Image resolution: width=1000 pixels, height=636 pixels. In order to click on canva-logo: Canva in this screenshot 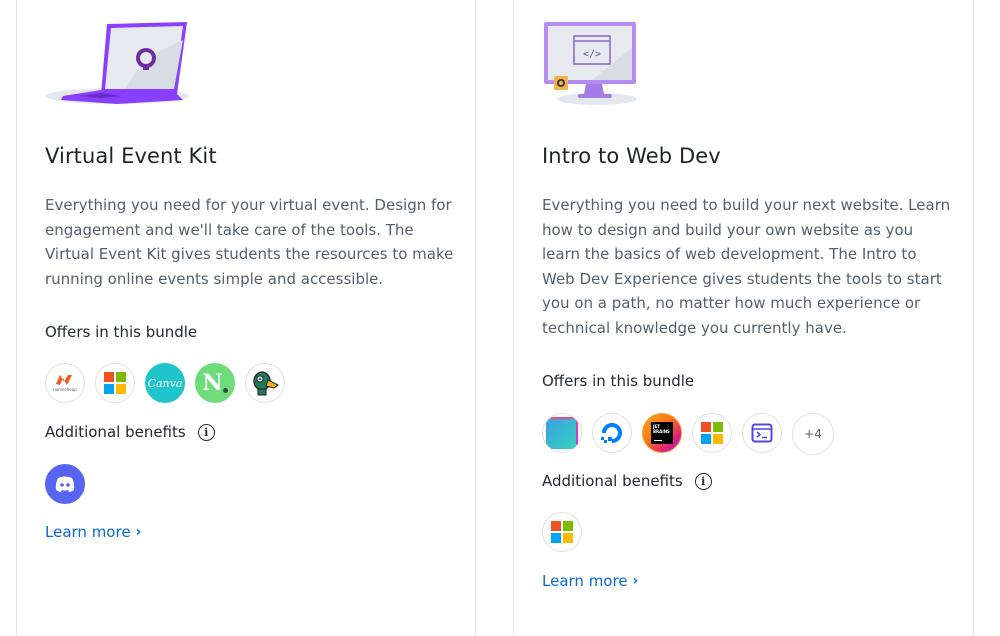, I will do `click(165, 383)`.